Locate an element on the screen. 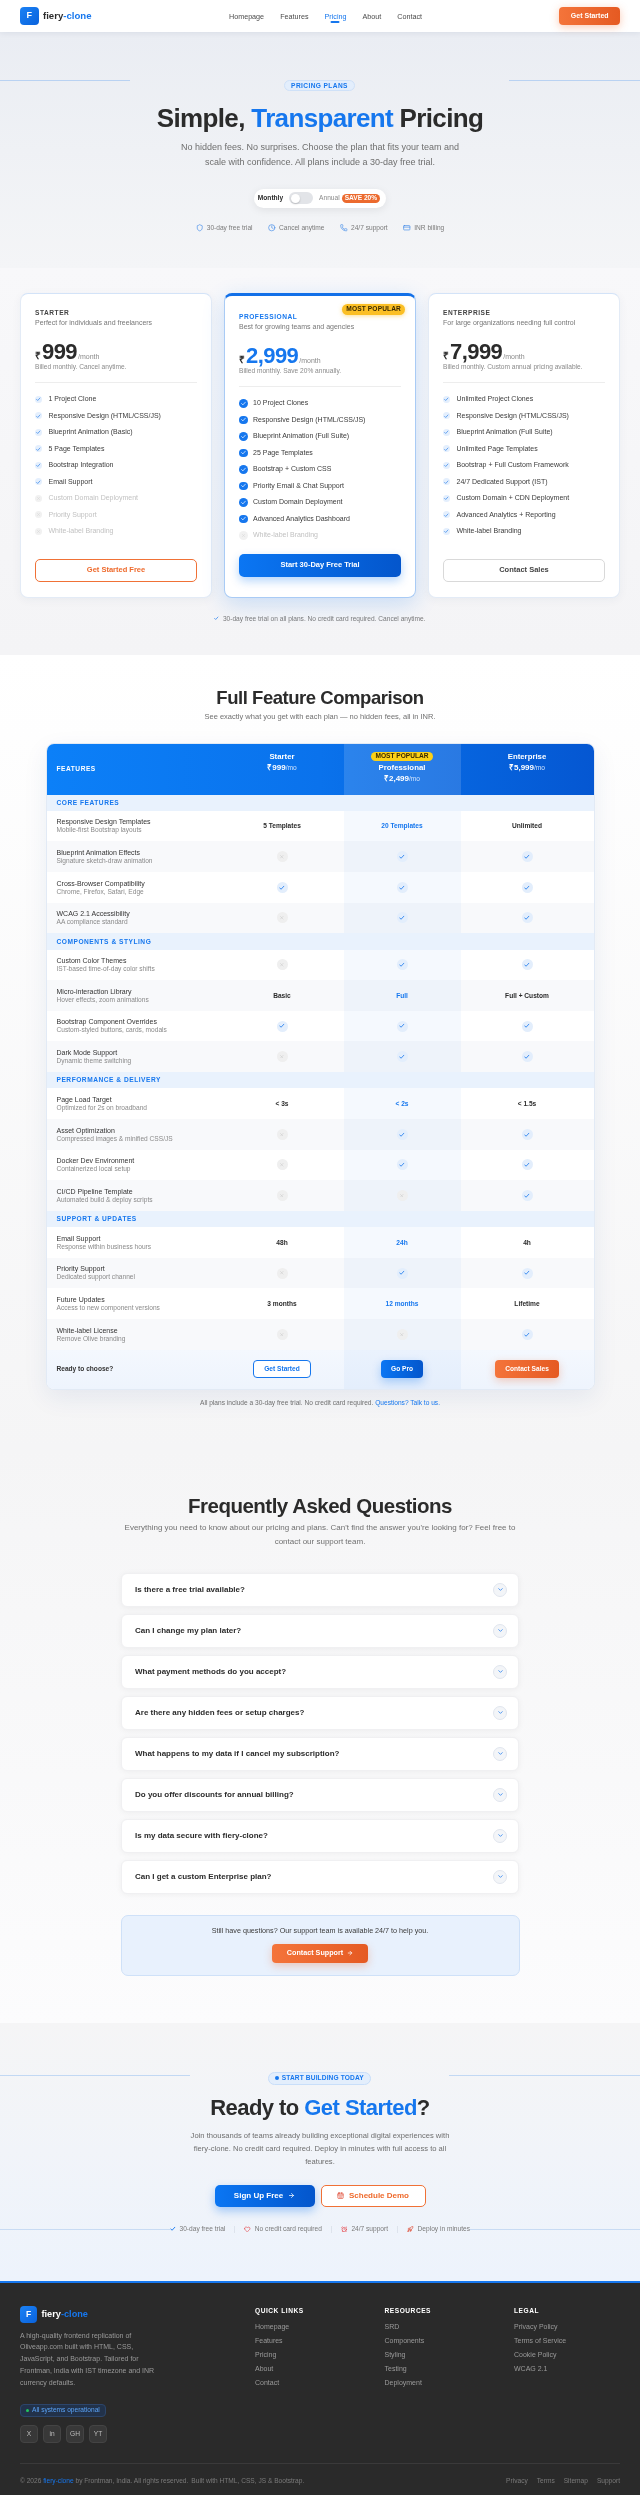 This screenshot has height=2495, width=640. heart-icon is located at coordinates (247, 2229).